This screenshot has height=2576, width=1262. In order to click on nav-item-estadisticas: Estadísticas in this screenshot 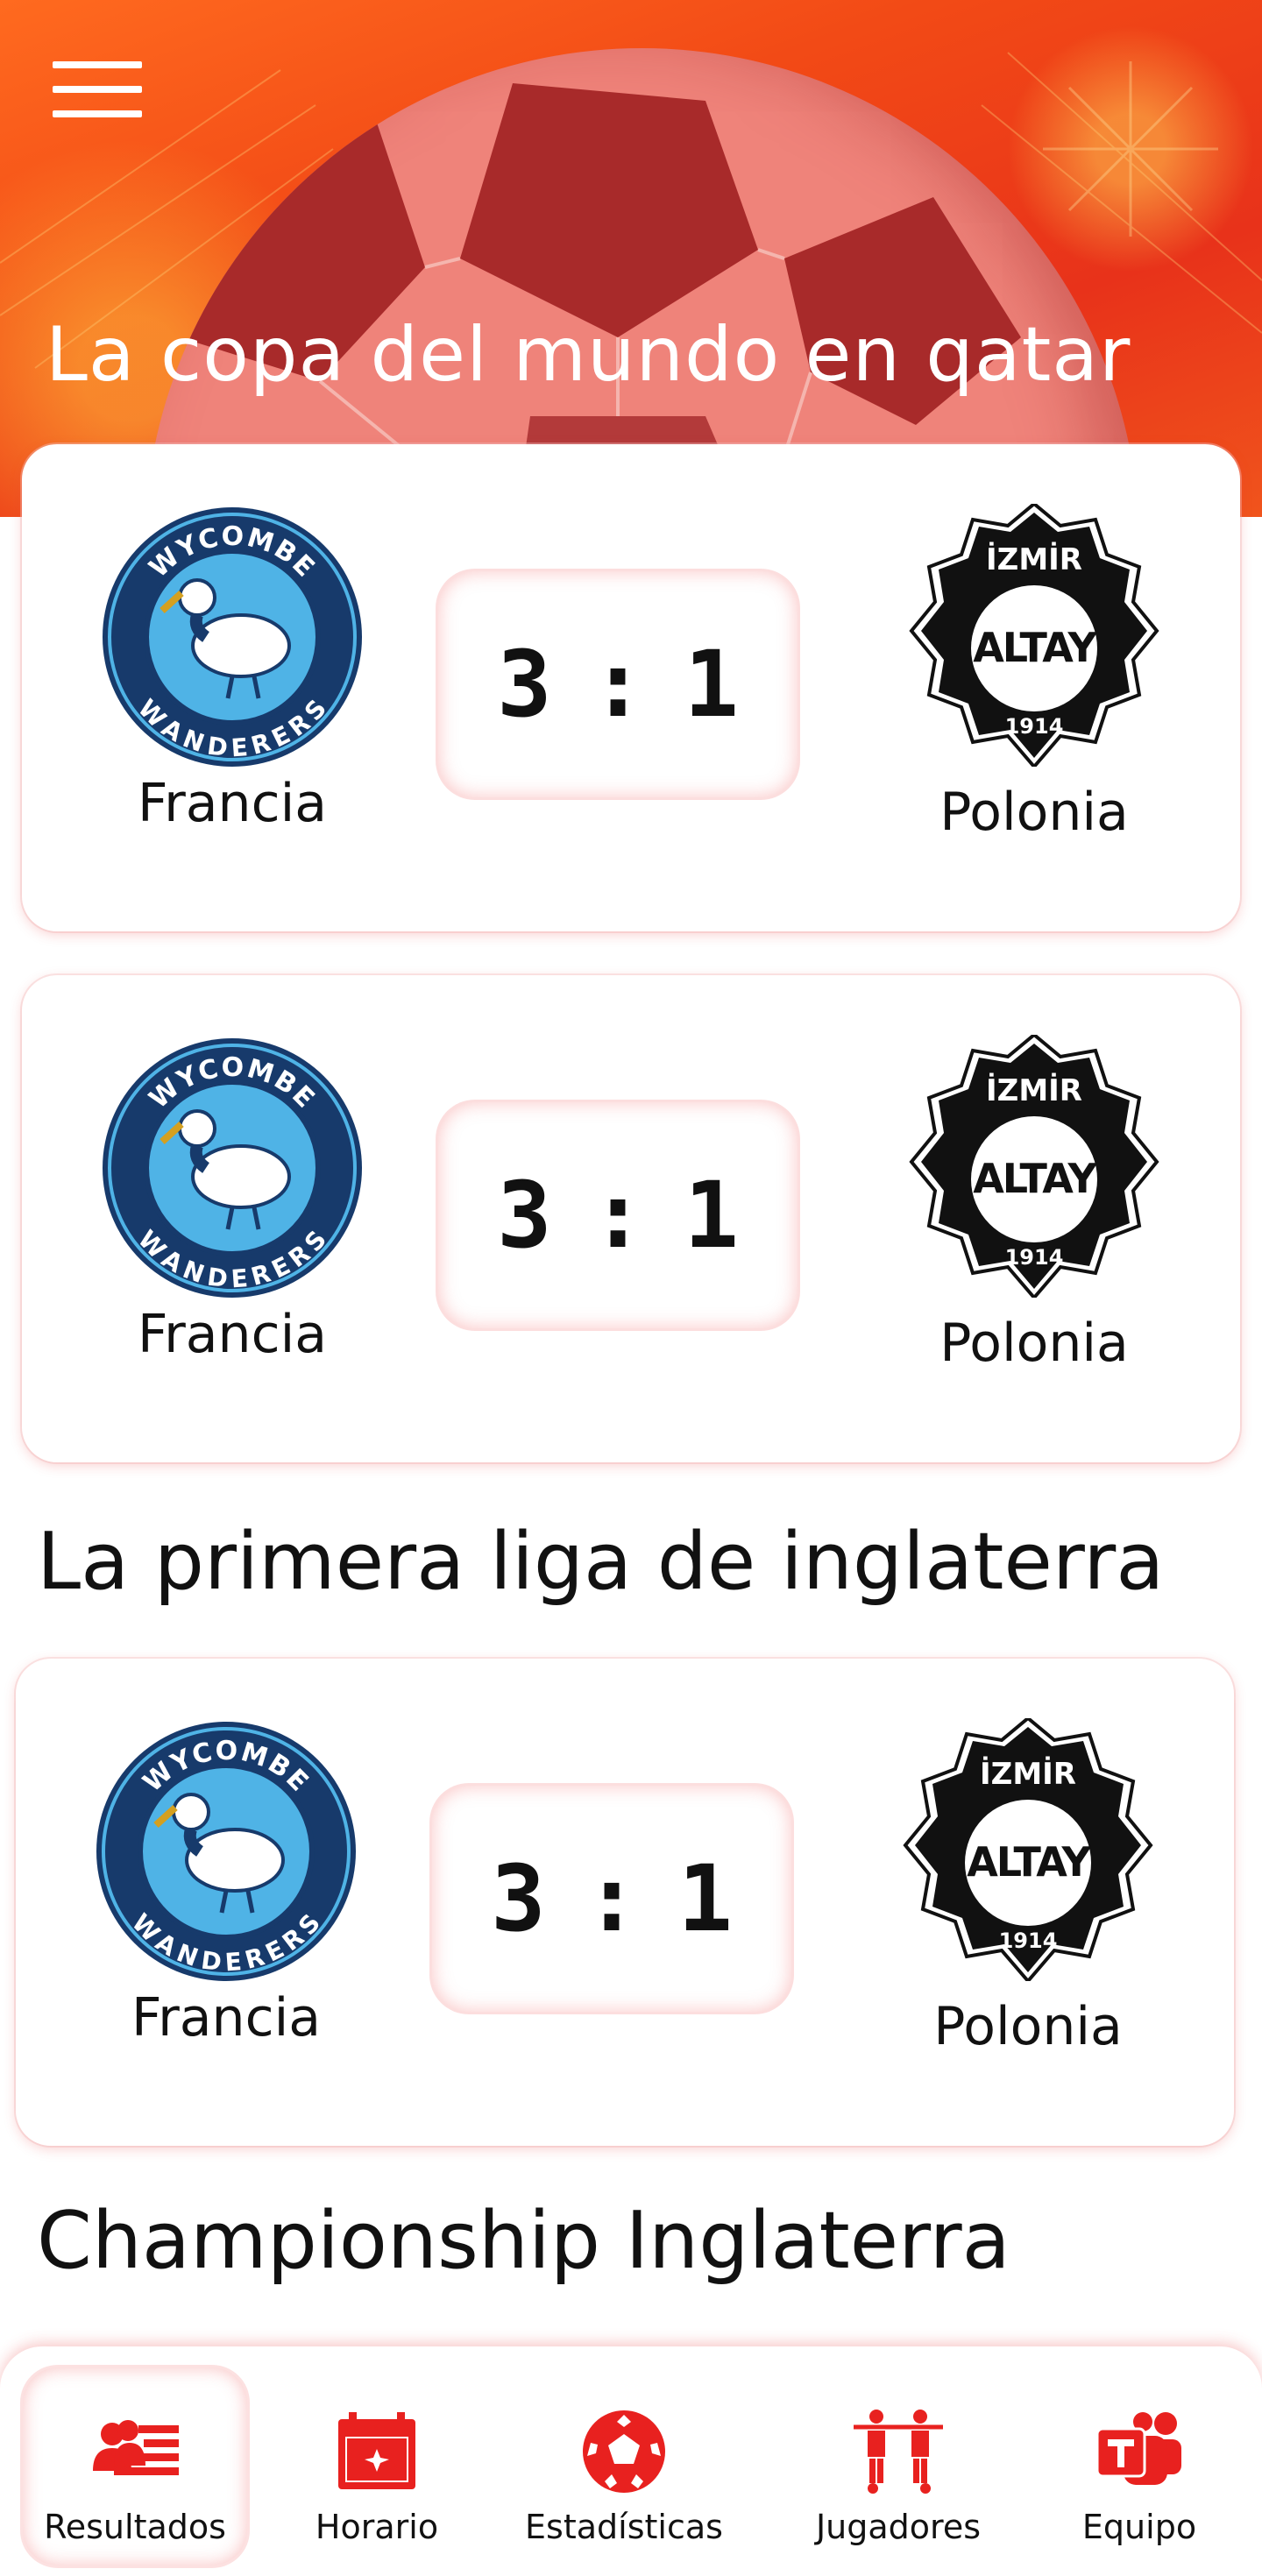, I will do `click(624, 2466)`.